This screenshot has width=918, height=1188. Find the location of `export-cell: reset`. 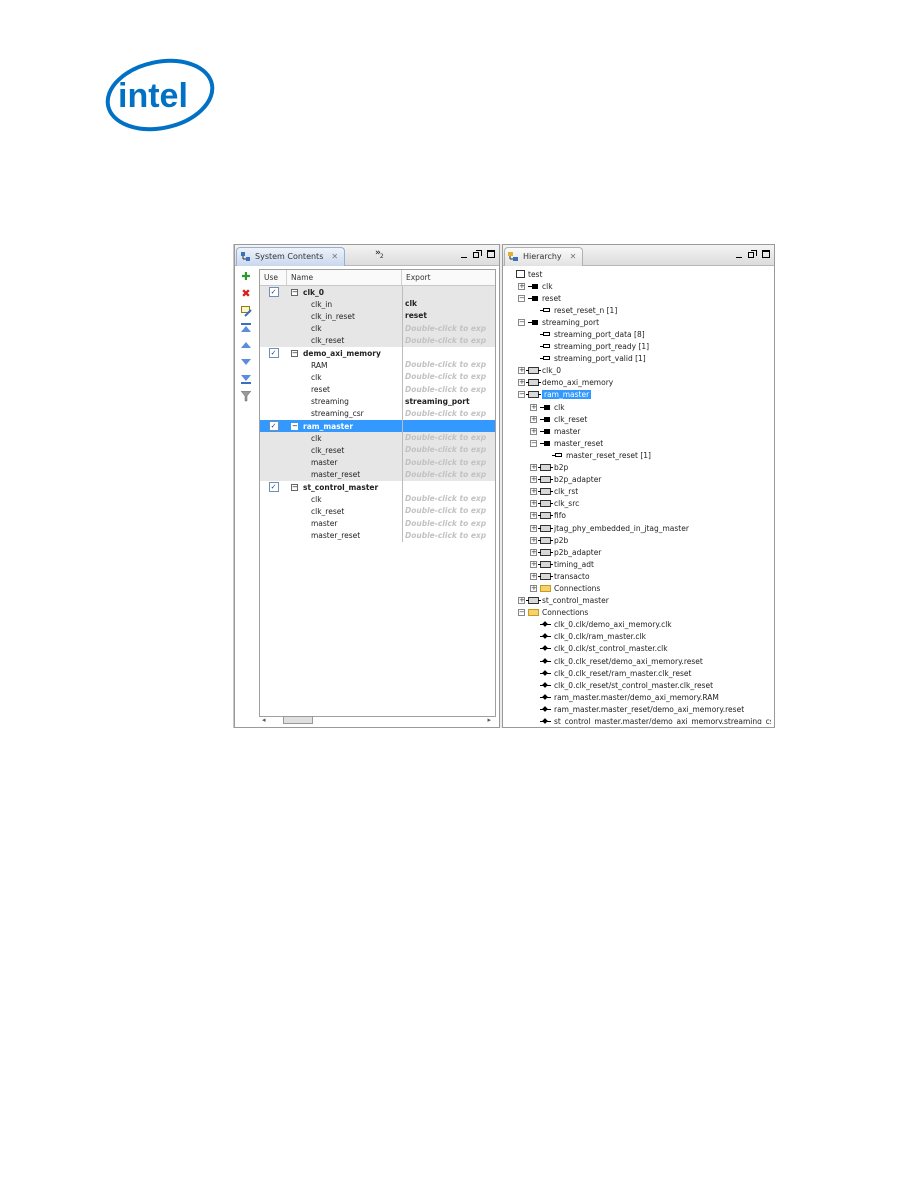

export-cell: reset is located at coordinates (448, 316).